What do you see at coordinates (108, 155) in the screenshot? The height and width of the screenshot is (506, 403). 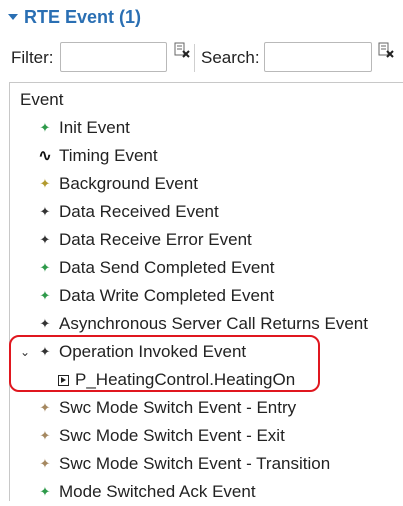 I see `tree-item-label: Timing Event` at bounding box center [108, 155].